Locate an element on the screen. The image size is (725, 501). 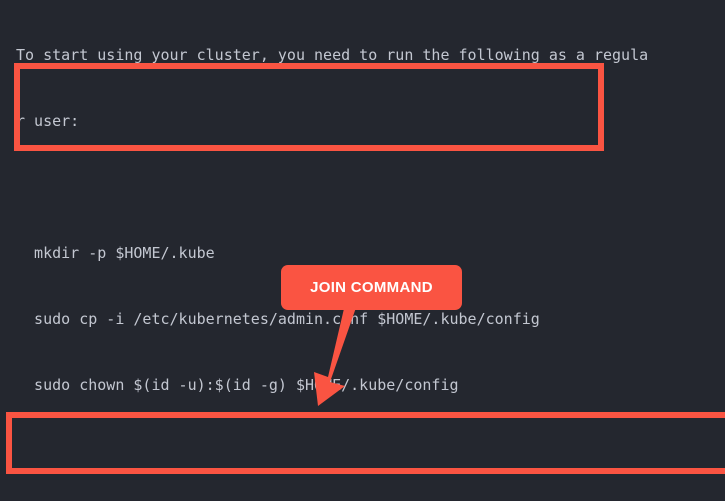
callout-label: JOIN COMMAND is located at coordinates (371, 287).